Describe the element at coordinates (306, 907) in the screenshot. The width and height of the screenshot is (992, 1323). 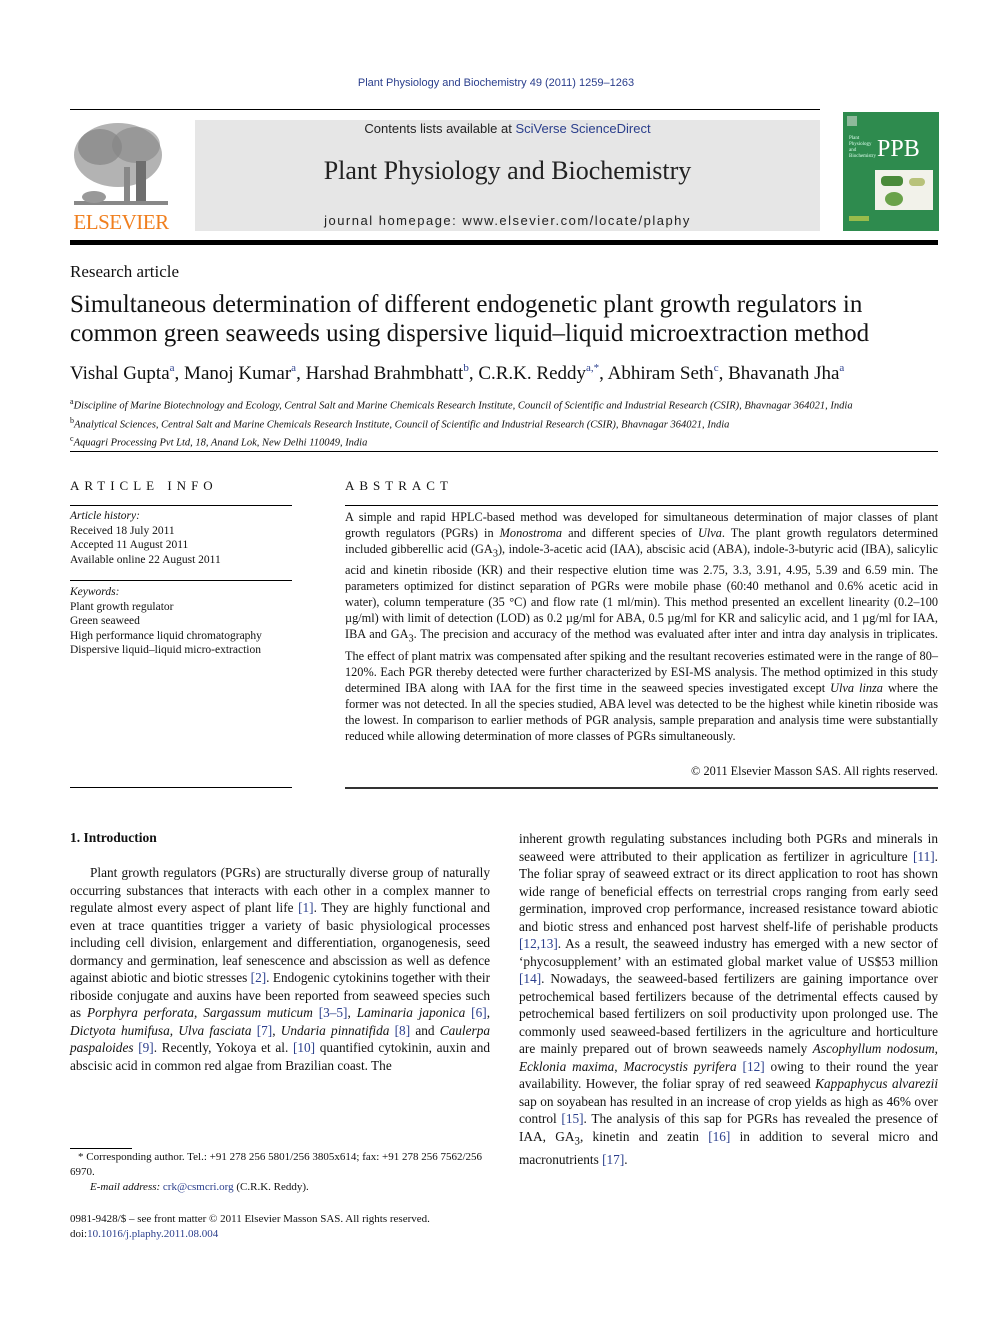
I see `citation-link: [1]` at that location.